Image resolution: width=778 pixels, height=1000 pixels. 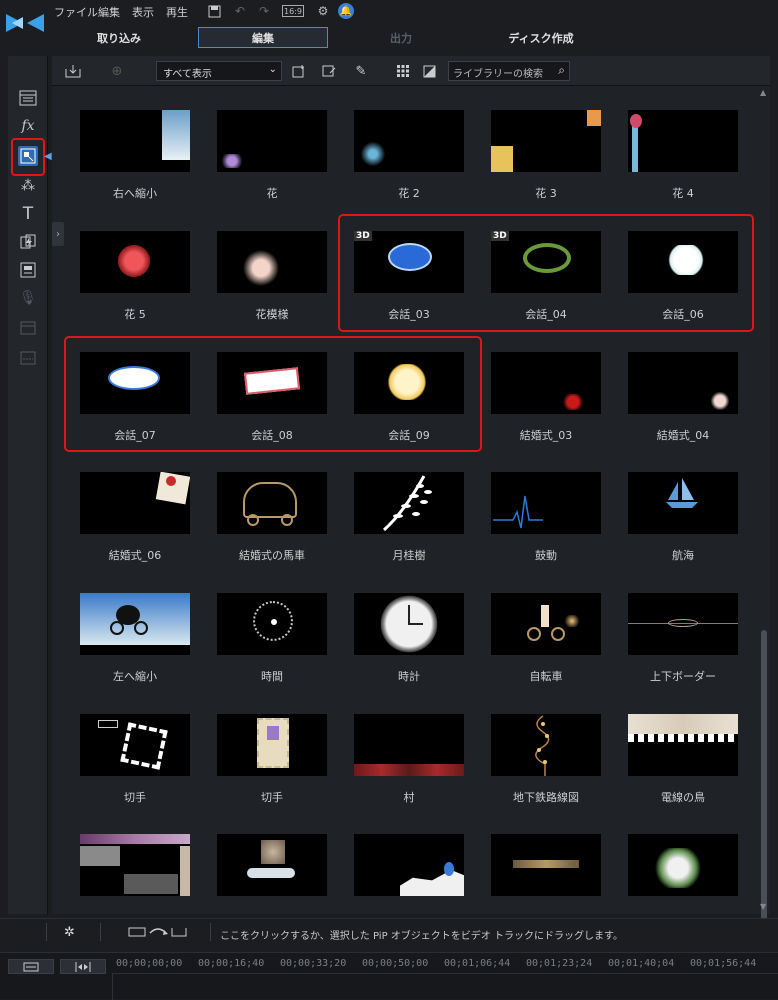 I want to click on fit-timeline-button, so click(x=83, y=966).